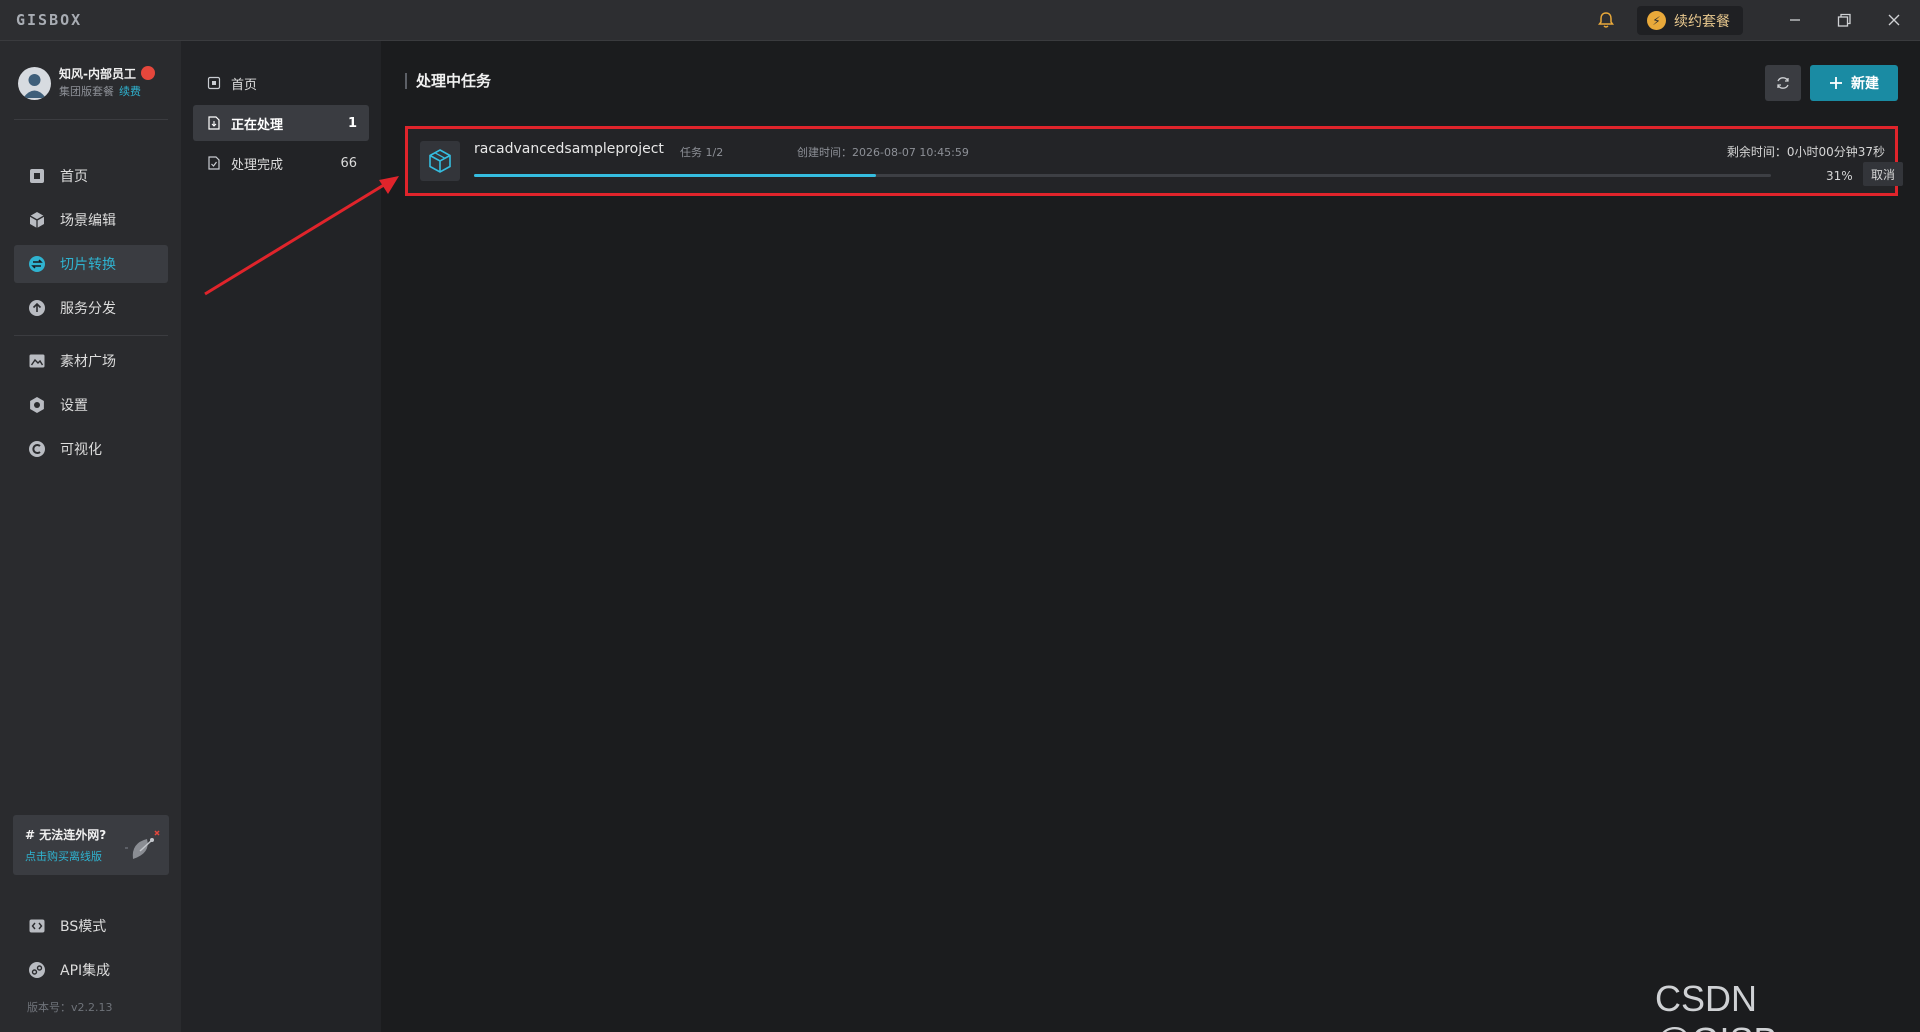 This screenshot has height=1032, width=1920. I want to click on upload-icon, so click(37, 308).